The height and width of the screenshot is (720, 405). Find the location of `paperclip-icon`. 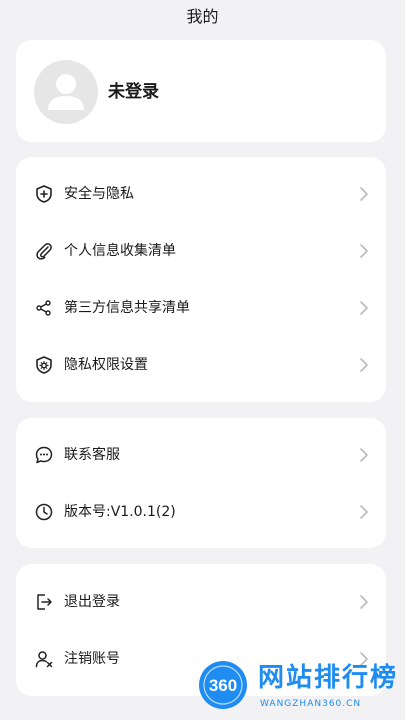

paperclip-icon is located at coordinates (44, 251).